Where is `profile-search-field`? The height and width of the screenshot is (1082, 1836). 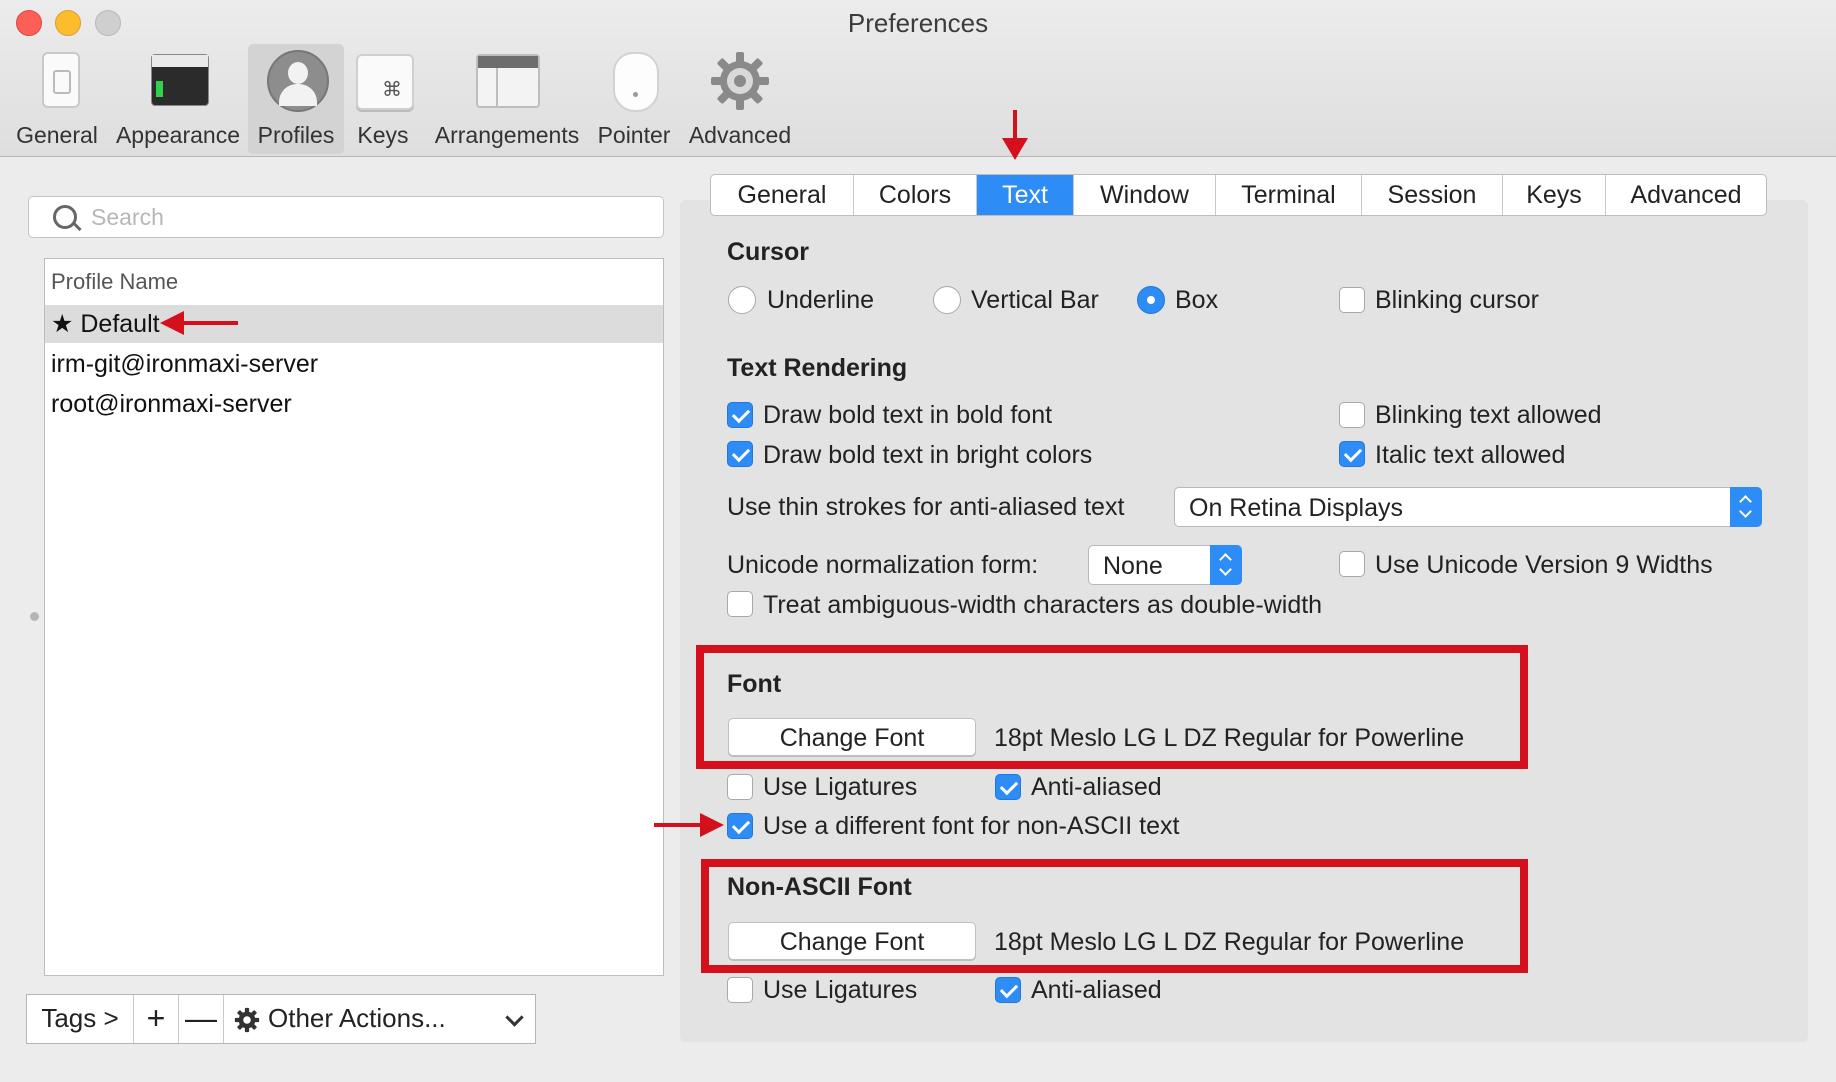 profile-search-field is located at coordinates (346, 217).